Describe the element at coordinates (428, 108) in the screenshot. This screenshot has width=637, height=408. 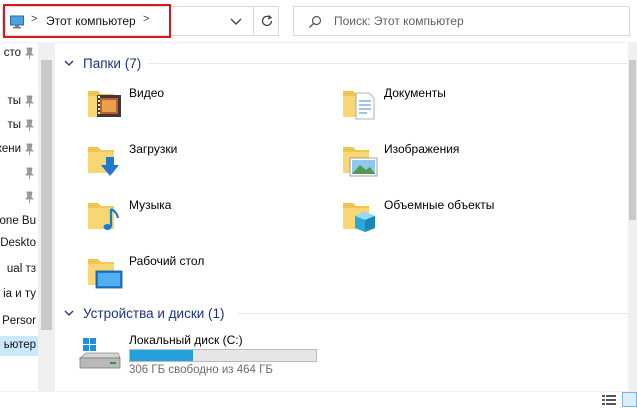
I see `folder-item: Документы` at that location.